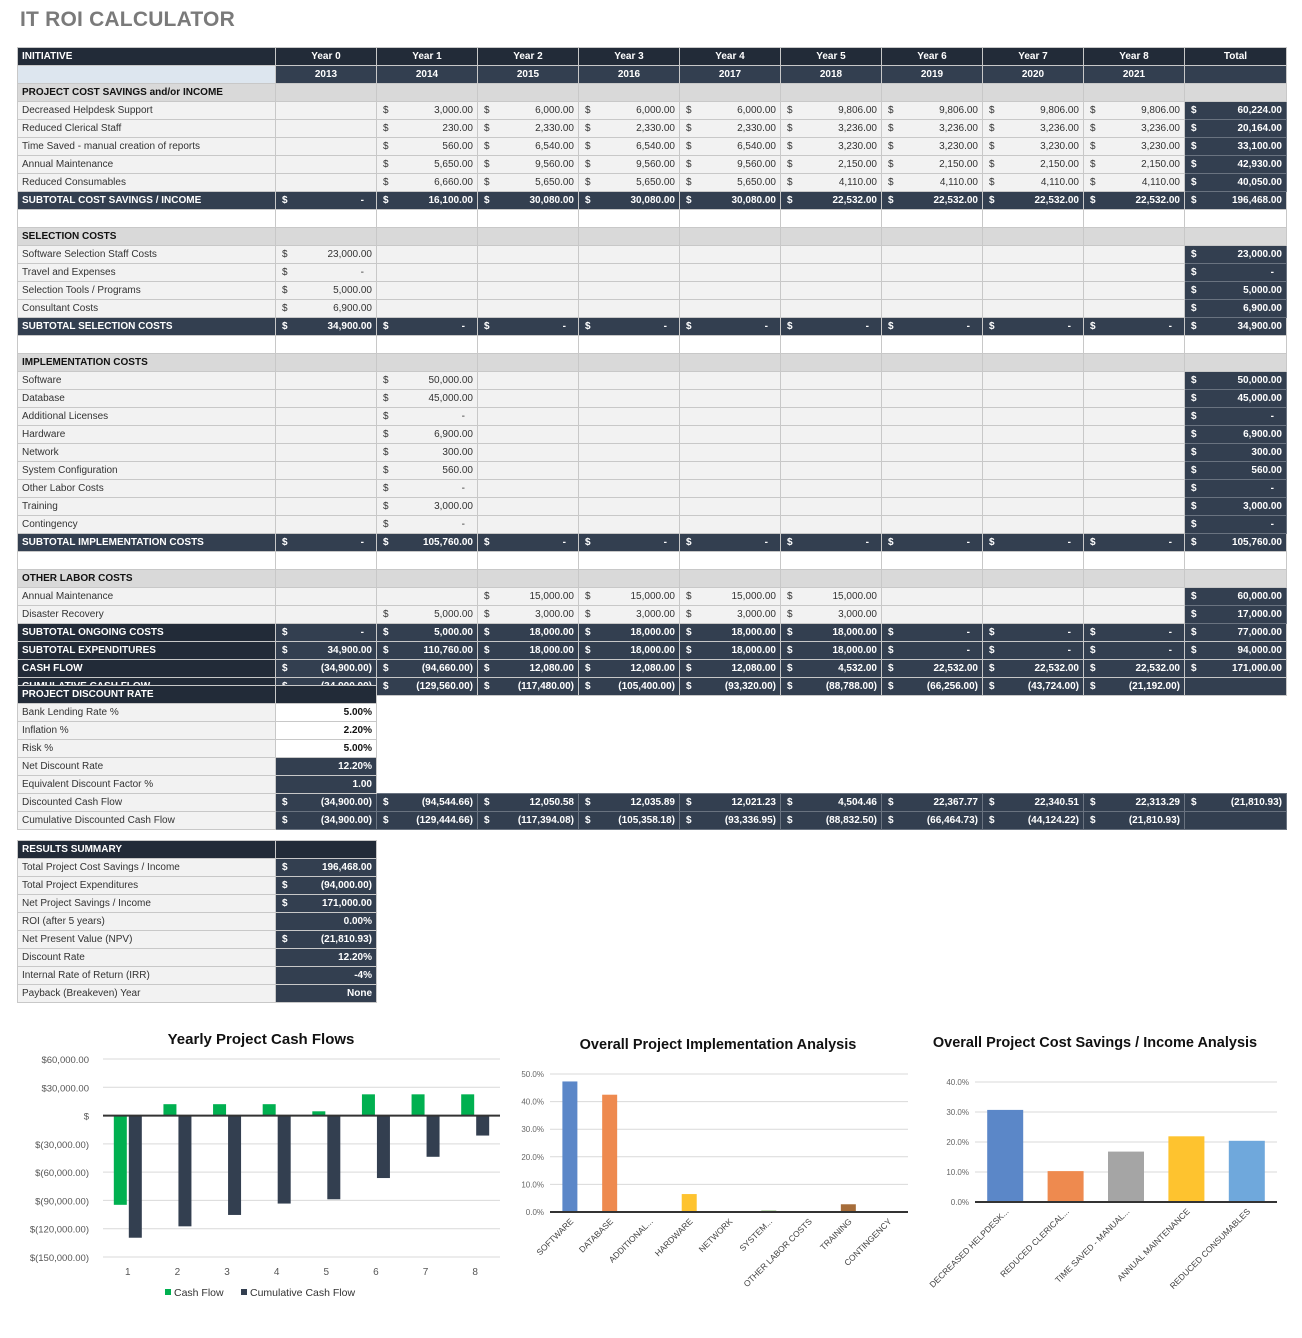 The width and height of the screenshot is (1302, 1338). Describe the element at coordinates (427, 182) in the screenshot. I see `value-cell: $6,660.00` at that location.